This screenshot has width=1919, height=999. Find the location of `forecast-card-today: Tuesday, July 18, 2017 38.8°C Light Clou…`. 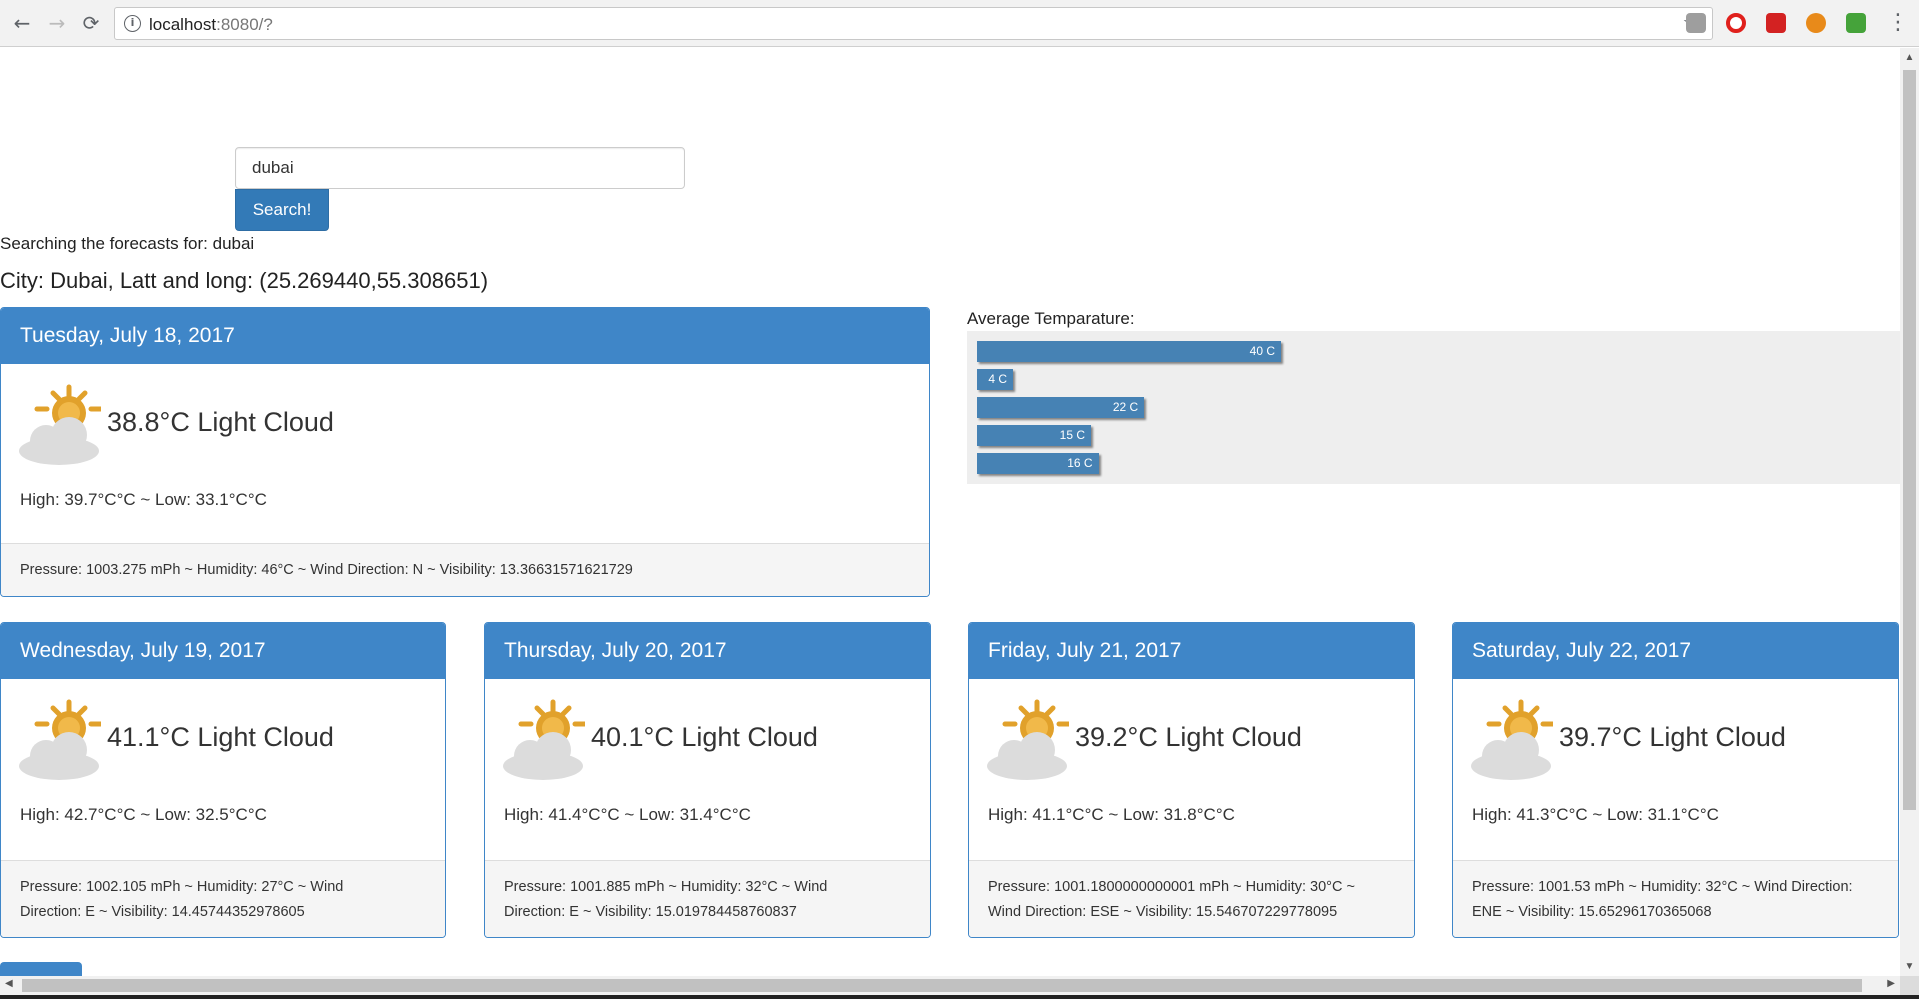

forecast-card-today: Tuesday, July 18, 2017 38.8°C Light Clou… is located at coordinates (465, 452).